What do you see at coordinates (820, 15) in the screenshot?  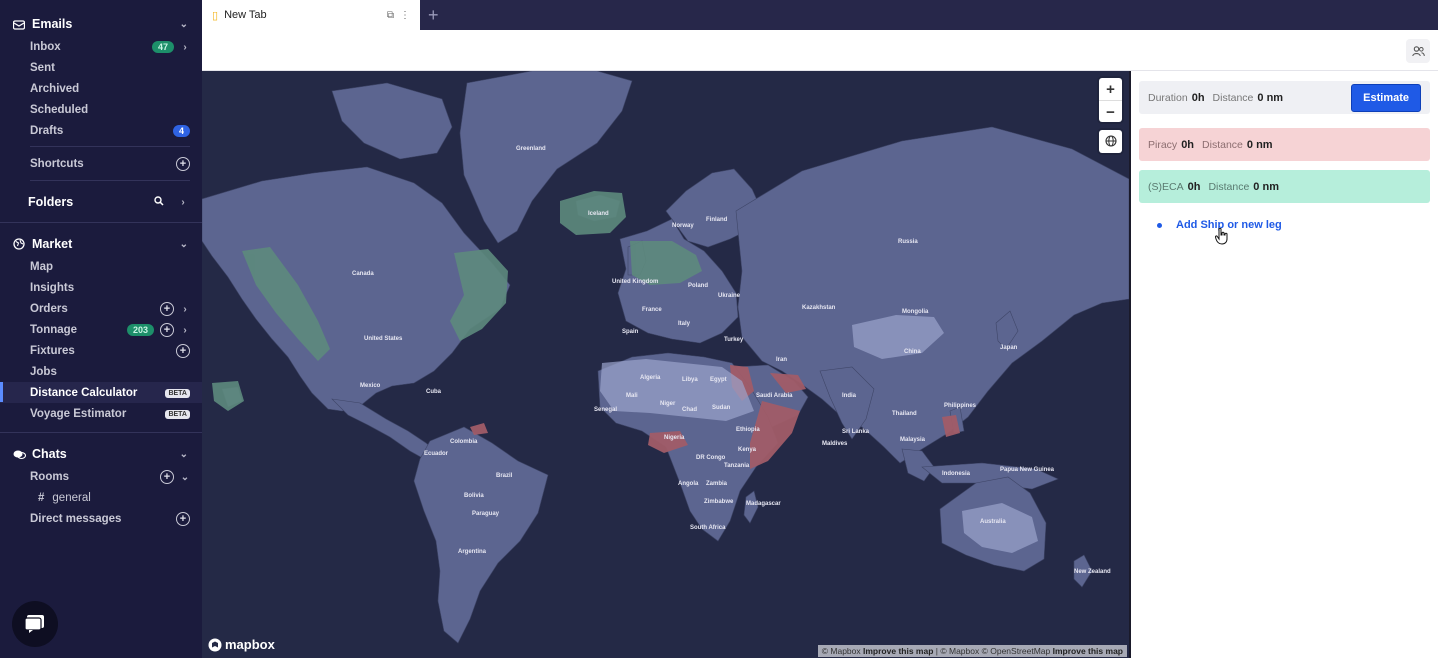 I see `tab-bar: ▯ New Tab ⧉ ⋮ +` at bounding box center [820, 15].